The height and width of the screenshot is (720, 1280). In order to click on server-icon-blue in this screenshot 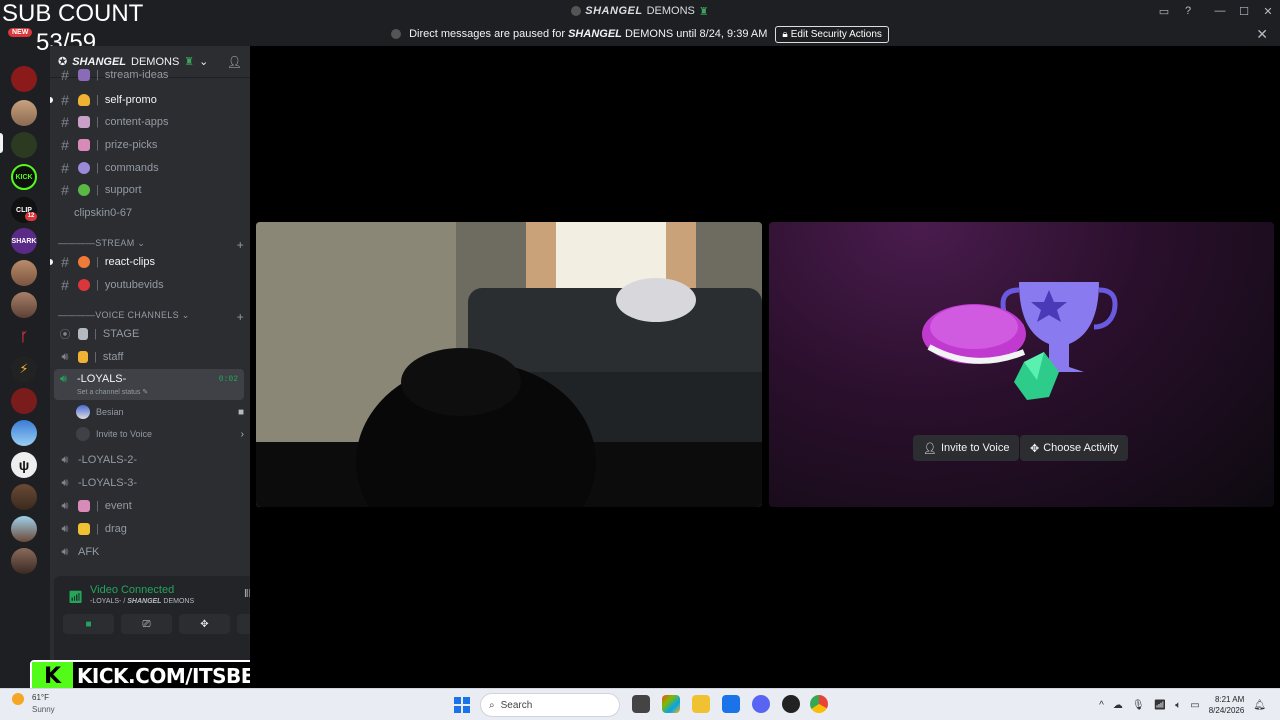, I will do `click(24, 433)`.